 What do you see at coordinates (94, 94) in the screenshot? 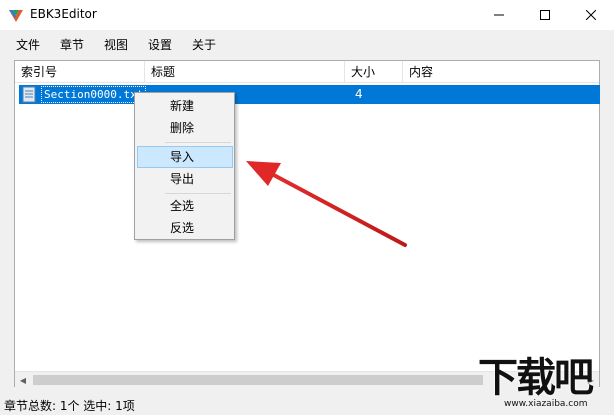
I see `row-index-cell: Section0000.txt` at bounding box center [94, 94].